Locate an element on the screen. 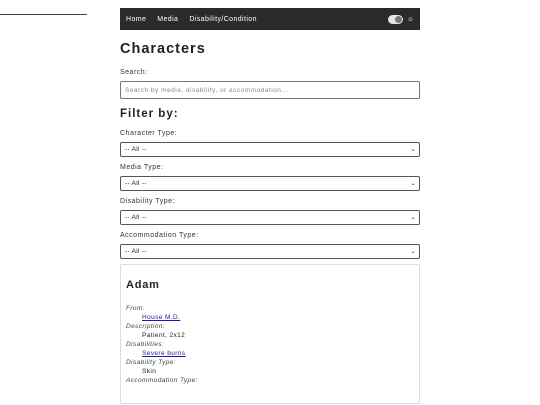 This screenshot has width=540, height=405. media-link: House M.D. is located at coordinates (161, 317).